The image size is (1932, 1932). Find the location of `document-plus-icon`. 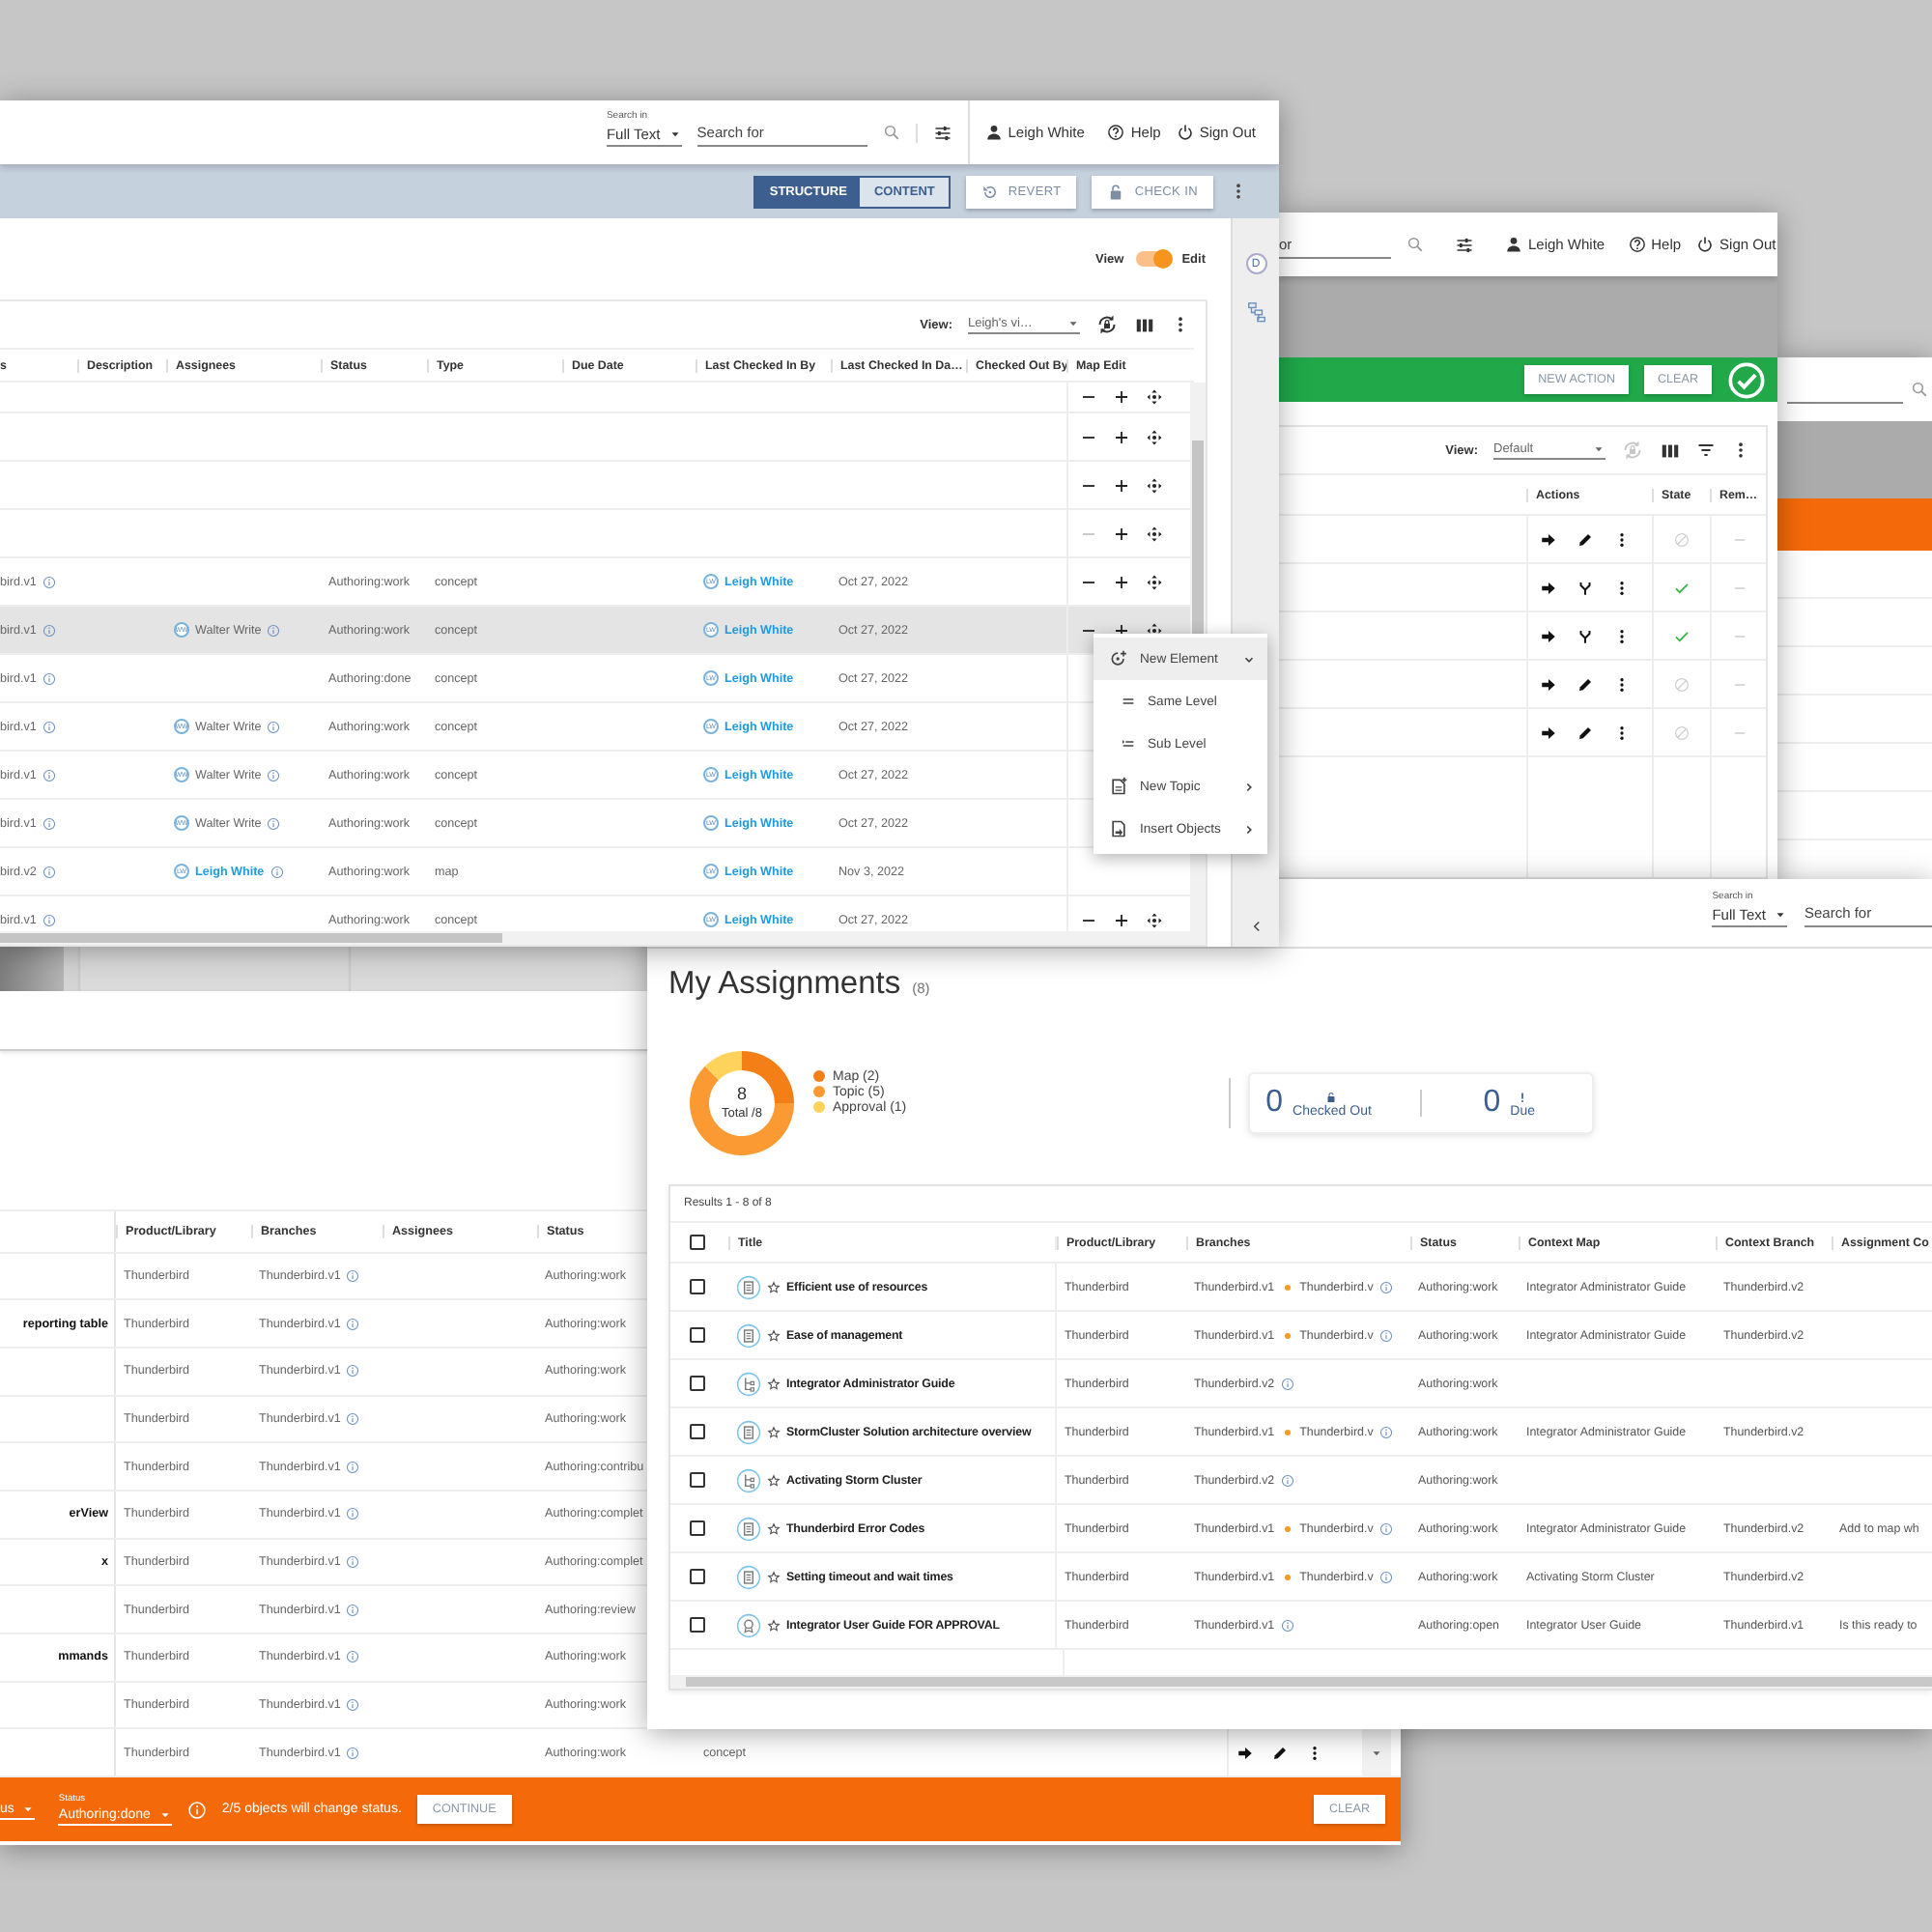

document-plus-icon is located at coordinates (1118, 786).